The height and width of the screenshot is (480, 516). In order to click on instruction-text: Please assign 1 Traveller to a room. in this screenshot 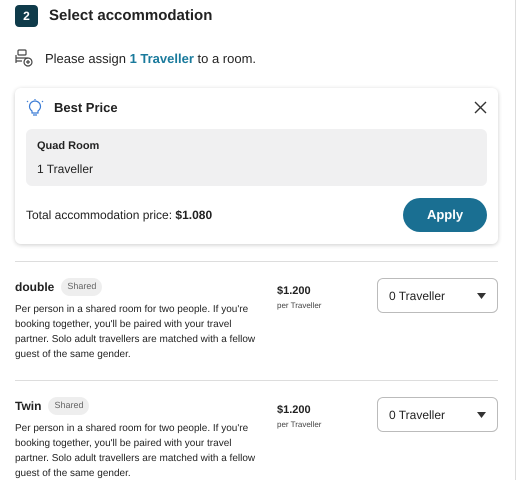, I will do `click(150, 59)`.